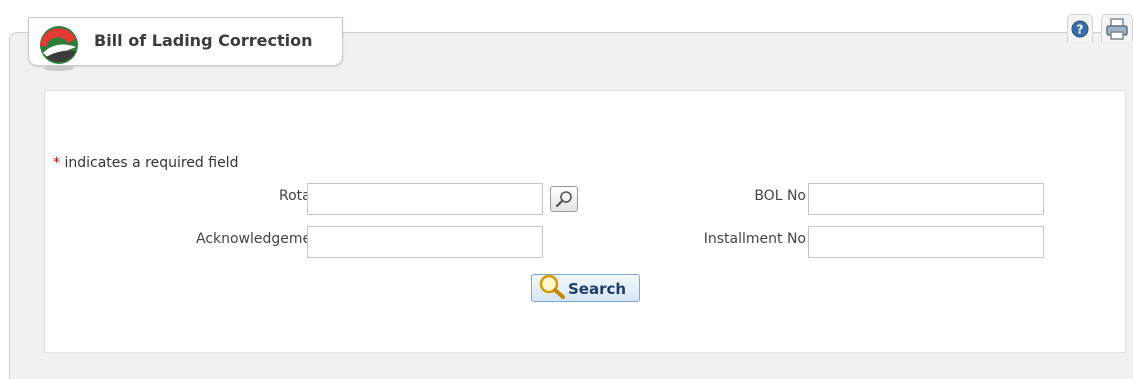  Describe the element at coordinates (926, 199) in the screenshot. I see `bol-input` at that location.